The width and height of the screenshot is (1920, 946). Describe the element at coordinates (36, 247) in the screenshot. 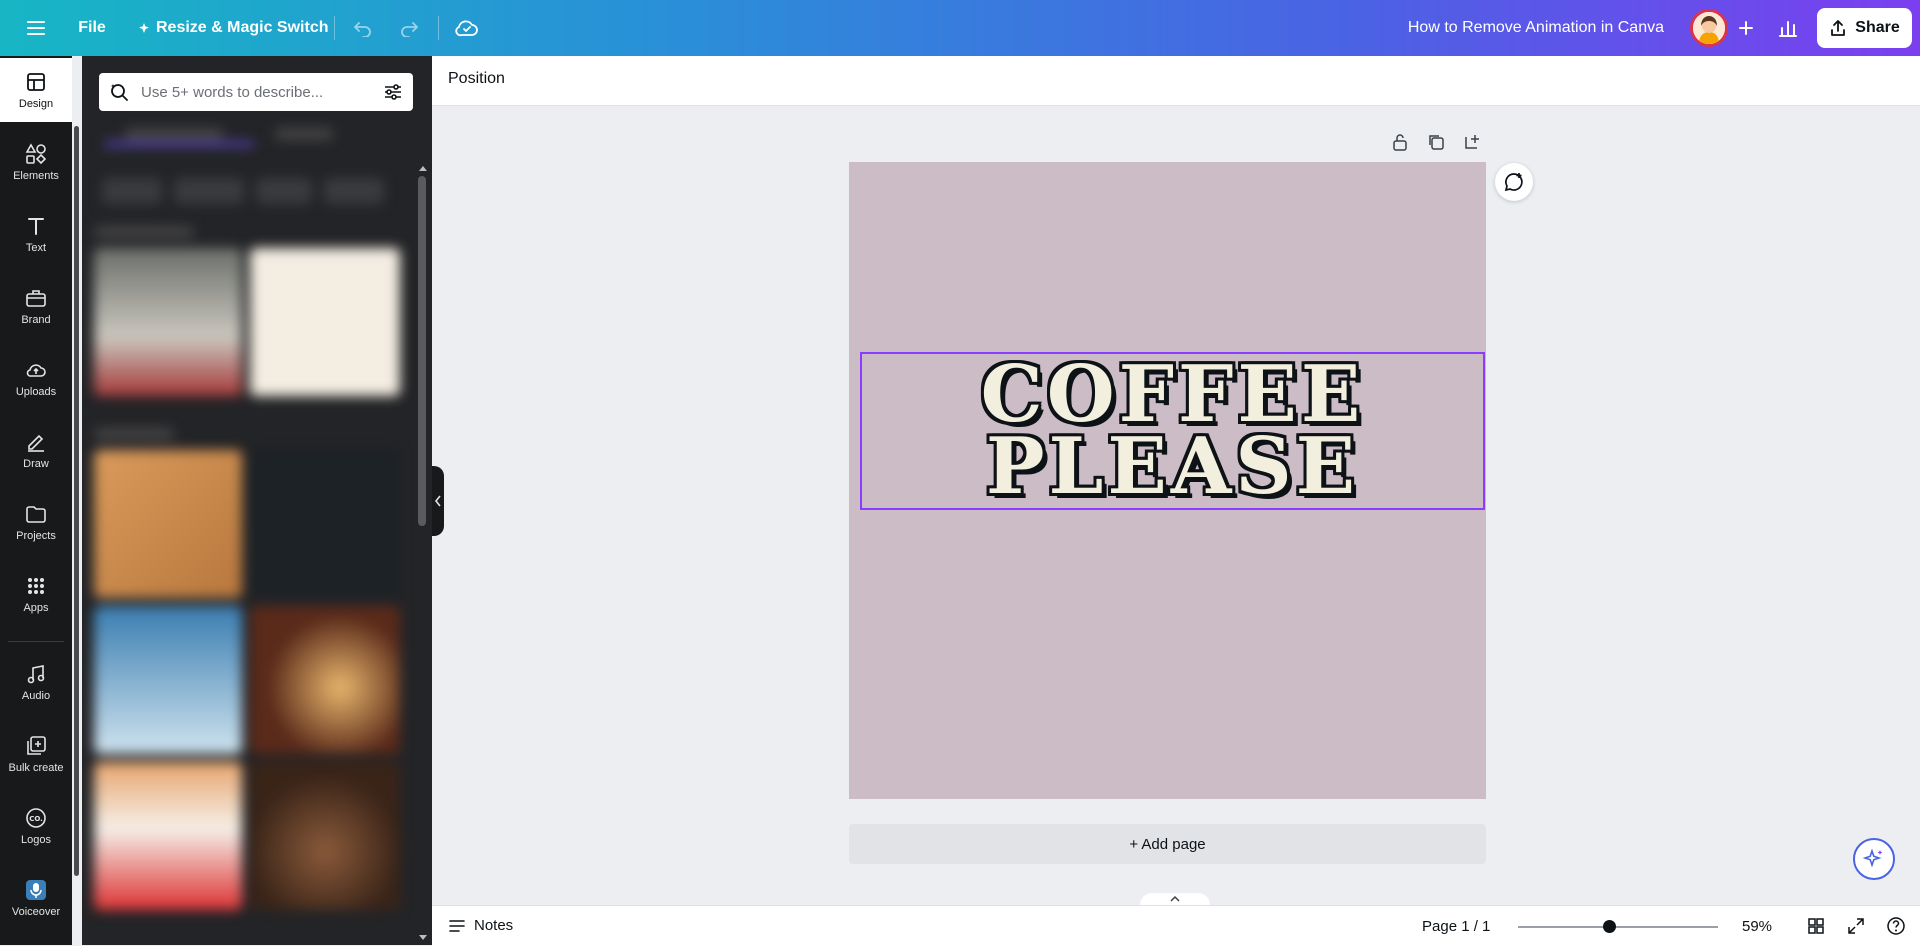

I see `rail-label: Text` at that location.